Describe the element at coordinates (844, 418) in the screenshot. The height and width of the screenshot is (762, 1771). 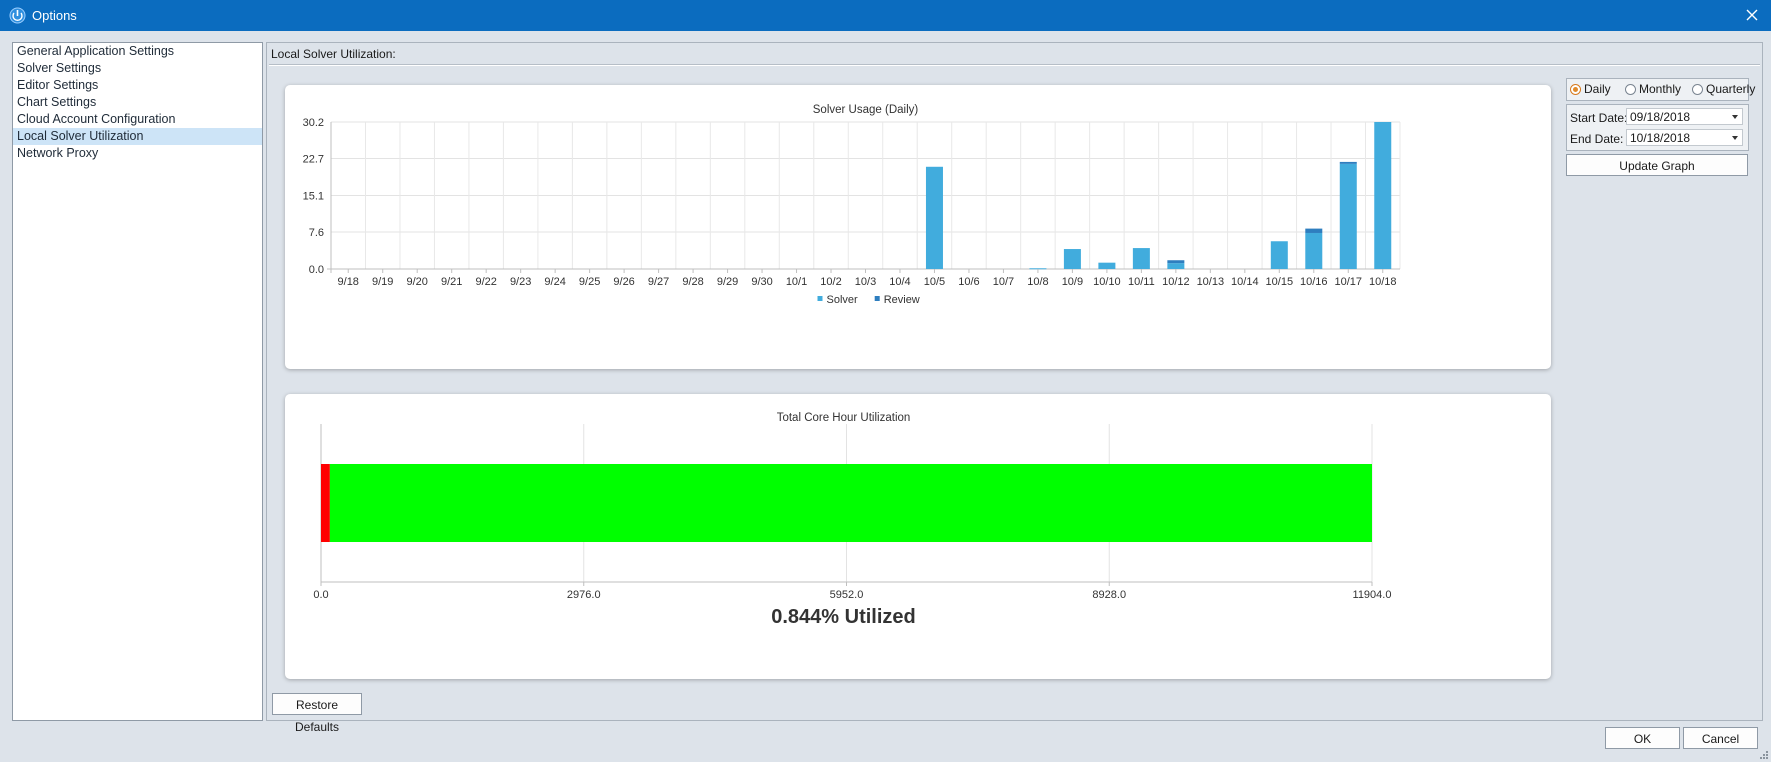
I see `chart-title: Total Core Hour Utilization` at that location.